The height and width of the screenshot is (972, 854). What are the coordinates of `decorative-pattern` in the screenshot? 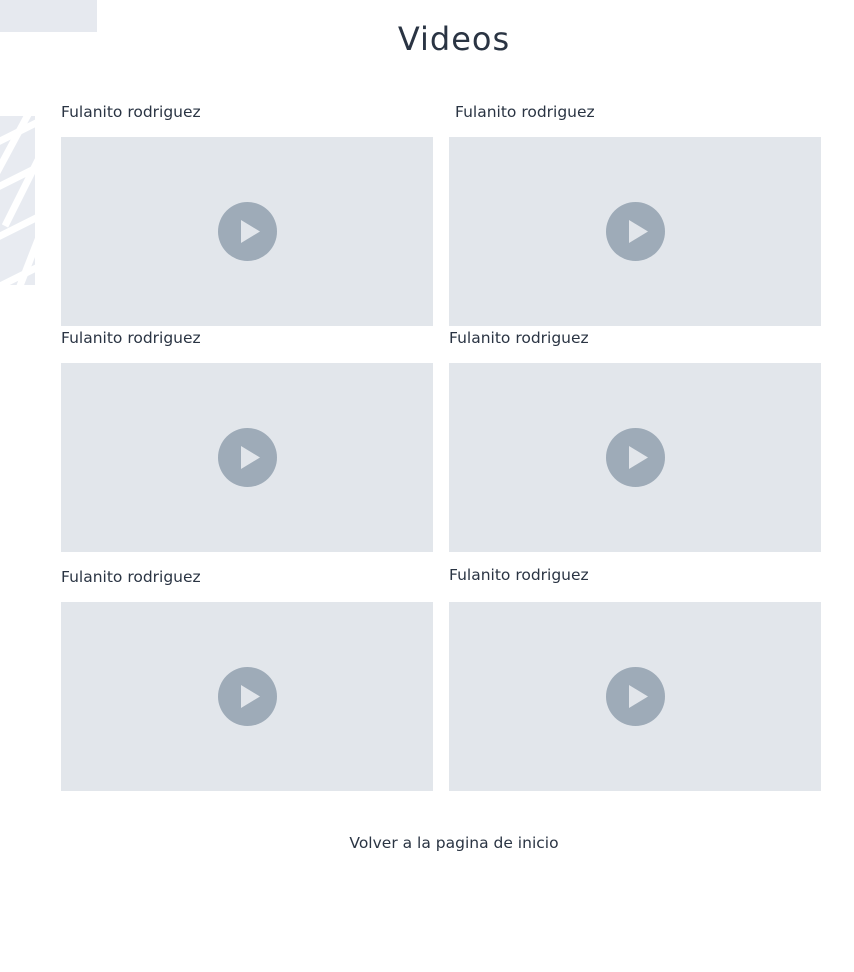 It's located at (17, 200).